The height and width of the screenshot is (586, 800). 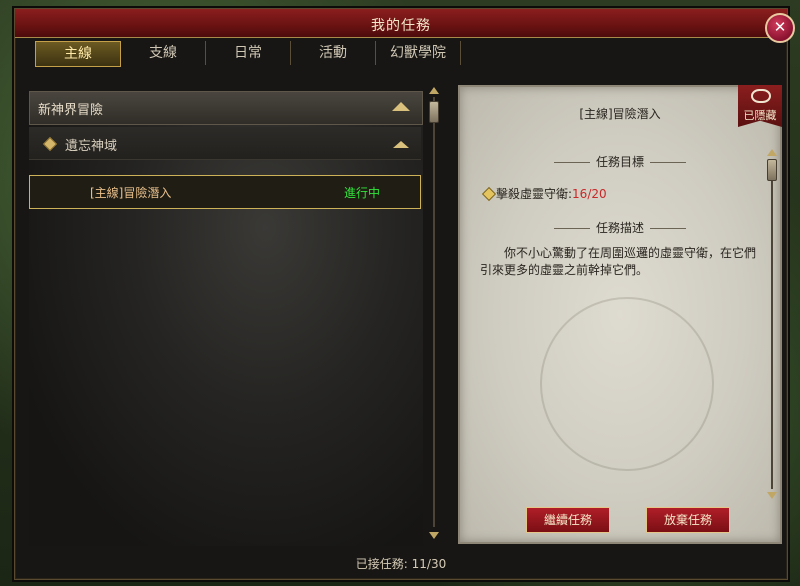 I want to click on diamond-icon, so click(x=50, y=144).